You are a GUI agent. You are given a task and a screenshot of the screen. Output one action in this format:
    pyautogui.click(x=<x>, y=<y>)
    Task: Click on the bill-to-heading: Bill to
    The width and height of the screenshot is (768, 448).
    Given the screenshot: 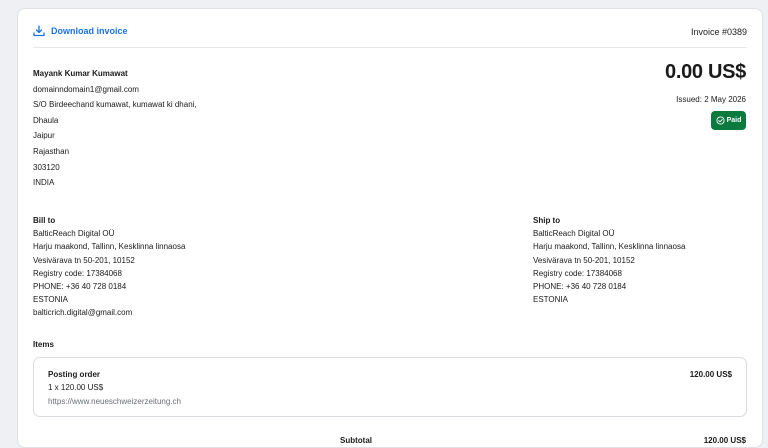 What is the action you would take?
    pyautogui.click(x=44, y=220)
    